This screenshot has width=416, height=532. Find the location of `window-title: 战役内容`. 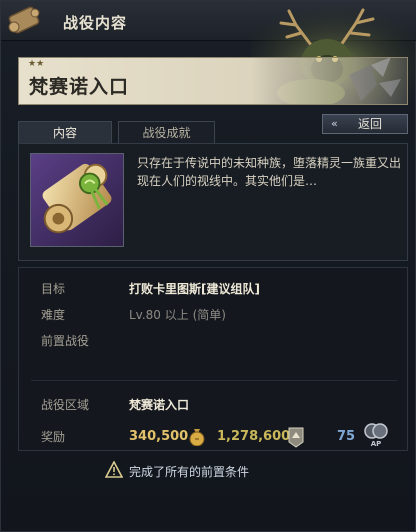

window-title: 战役内容 is located at coordinates (95, 23).